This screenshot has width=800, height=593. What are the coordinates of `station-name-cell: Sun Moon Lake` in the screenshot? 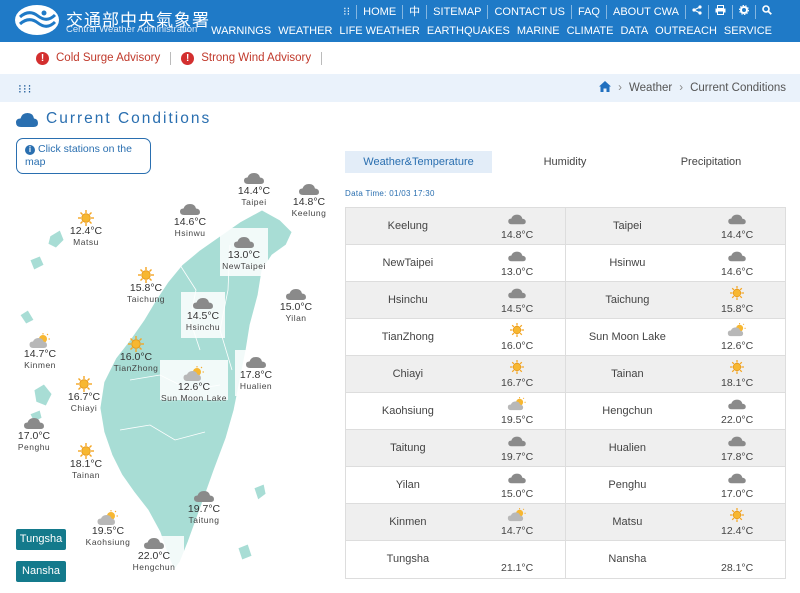 It's located at (628, 337).